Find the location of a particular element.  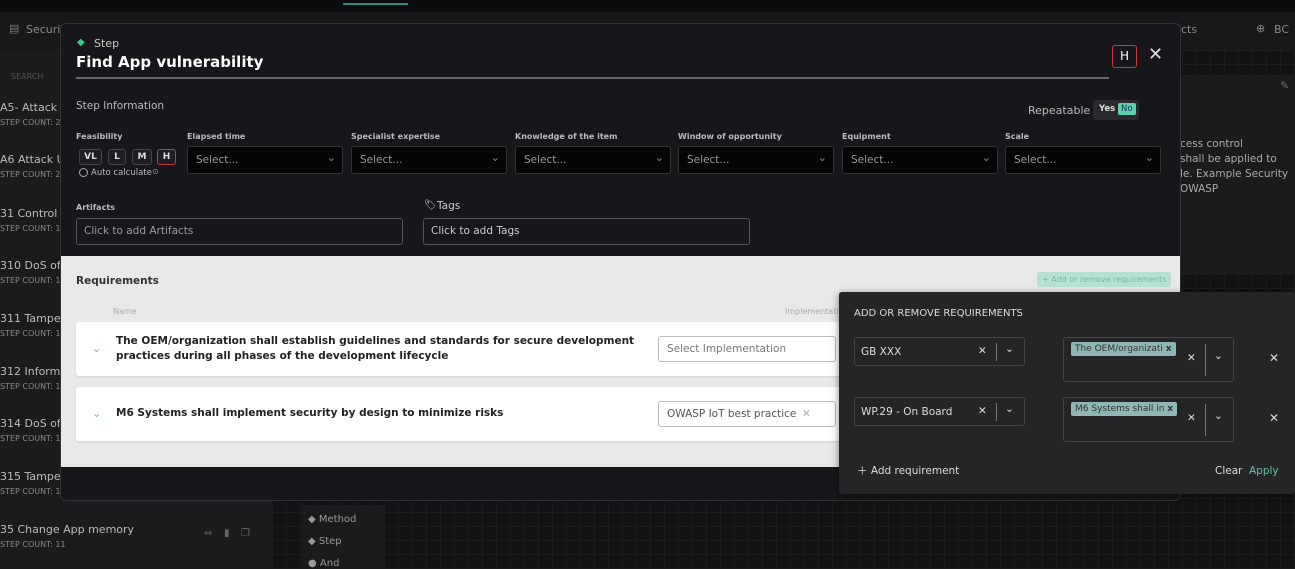

edit-icon: ✎ is located at coordinates (1284, 86).